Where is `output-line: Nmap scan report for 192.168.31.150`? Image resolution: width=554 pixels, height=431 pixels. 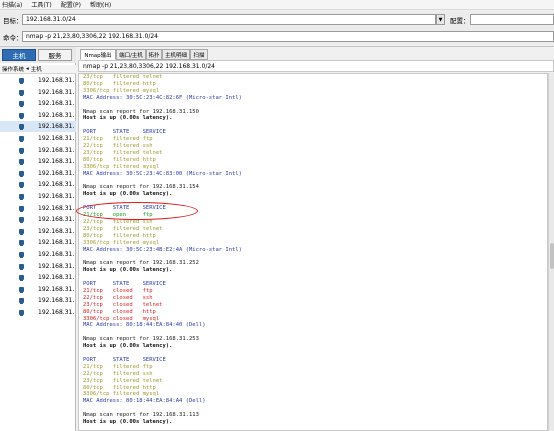
output-line: Nmap scan report for 192.168.31.150 is located at coordinates (141, 111).